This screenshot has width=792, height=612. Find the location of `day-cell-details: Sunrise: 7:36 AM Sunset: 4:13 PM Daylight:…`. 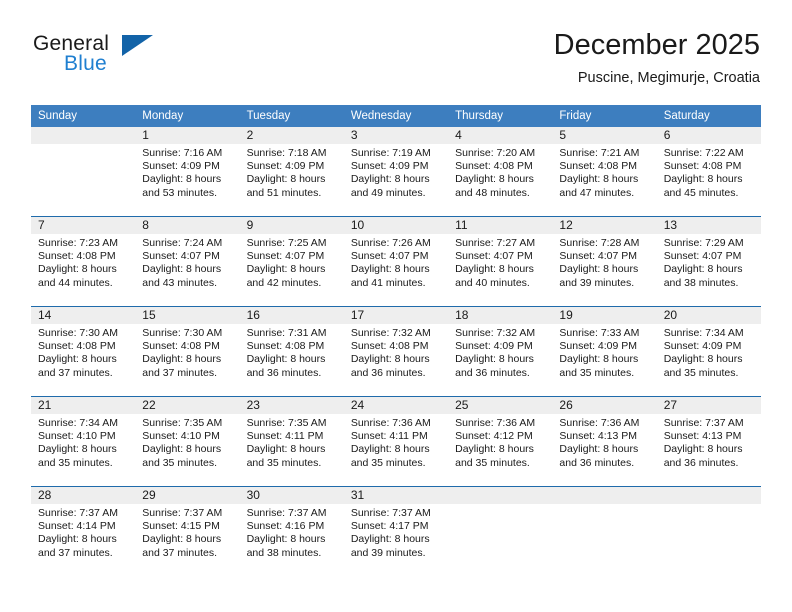

day-cell-details: Sunrise: 7:36 AM Sunset: 4:13 PM Daylight:… is located at coordinates (604, 442).